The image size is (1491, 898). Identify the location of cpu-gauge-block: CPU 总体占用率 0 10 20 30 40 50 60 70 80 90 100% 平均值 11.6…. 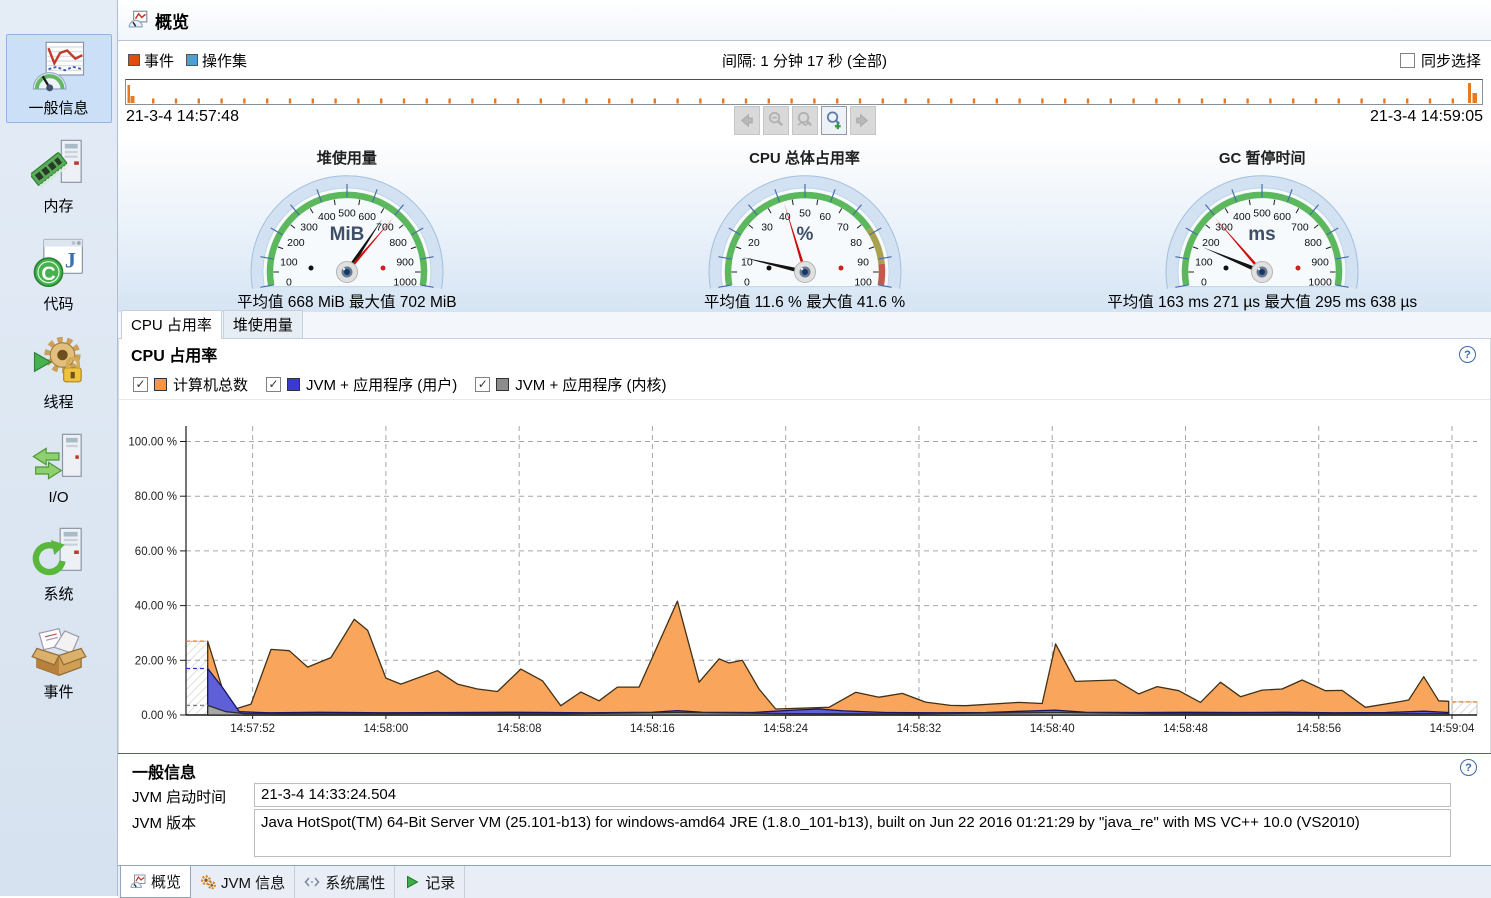
(805, 226).